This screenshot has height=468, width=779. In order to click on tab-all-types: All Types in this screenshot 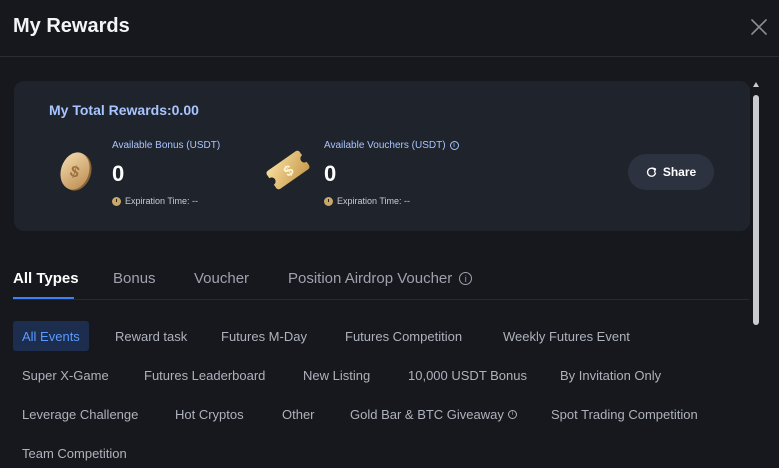, I will do `click(46, 278)`.